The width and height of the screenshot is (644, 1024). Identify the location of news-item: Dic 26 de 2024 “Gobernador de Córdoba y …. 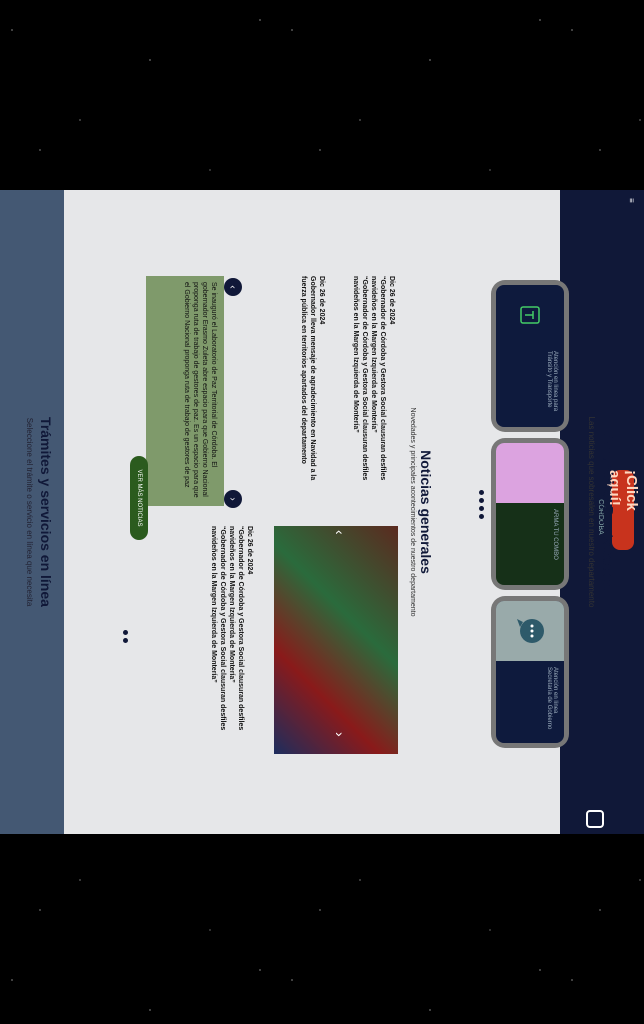
(373, 389).